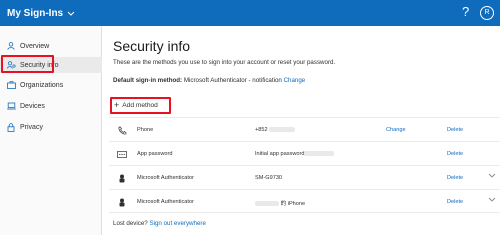 This screenshot has height=240, width=500. What do you see at coordinates (155, 154) in the screenshot?
I see `method-name: App password` at bounding box center [155, 154].